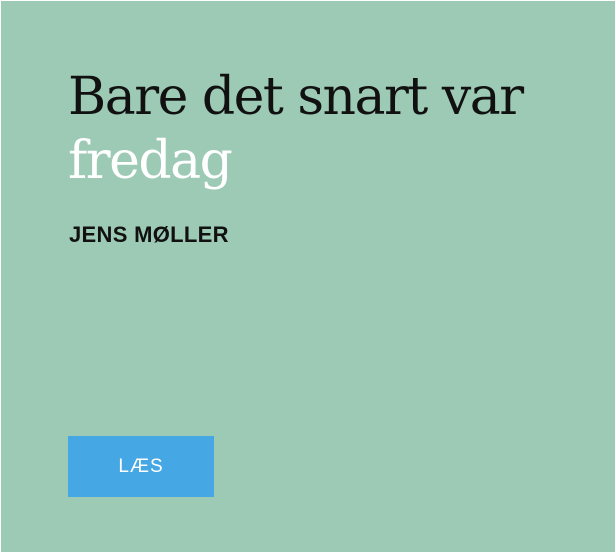  I want to click on article-author: JENS MØLLER, so click(149, 234).